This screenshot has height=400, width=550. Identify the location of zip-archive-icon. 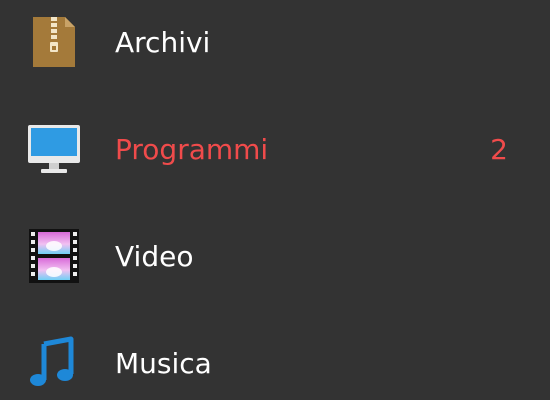
(54, 42).